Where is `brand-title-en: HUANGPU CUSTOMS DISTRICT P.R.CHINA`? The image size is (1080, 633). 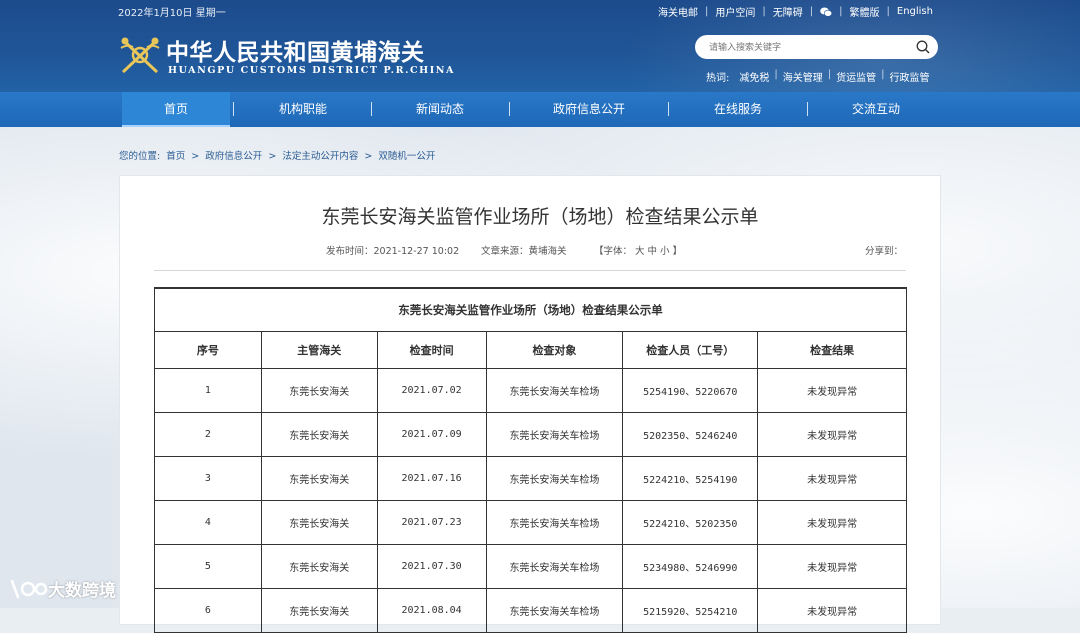
brand-title-en: HUANGPU CUSTOMS DISTRICT P.R.CHINA is located at coordinates (312, 70).